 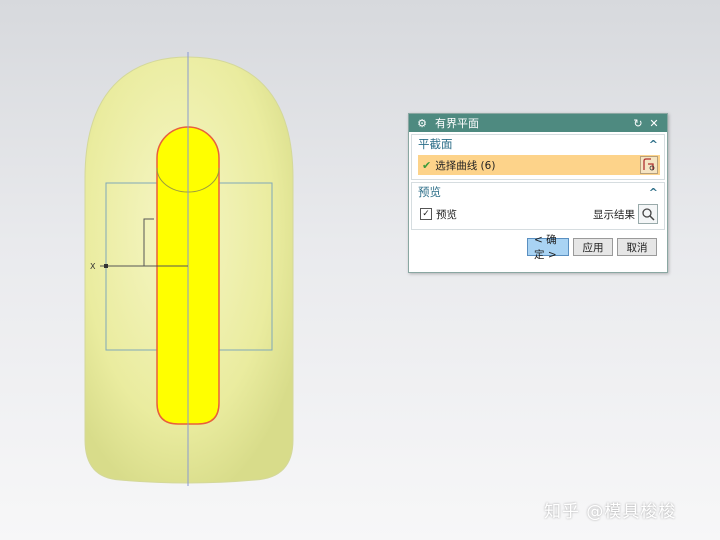 I want to click on gear-icon: ⚙, so click(x=422, y=123).